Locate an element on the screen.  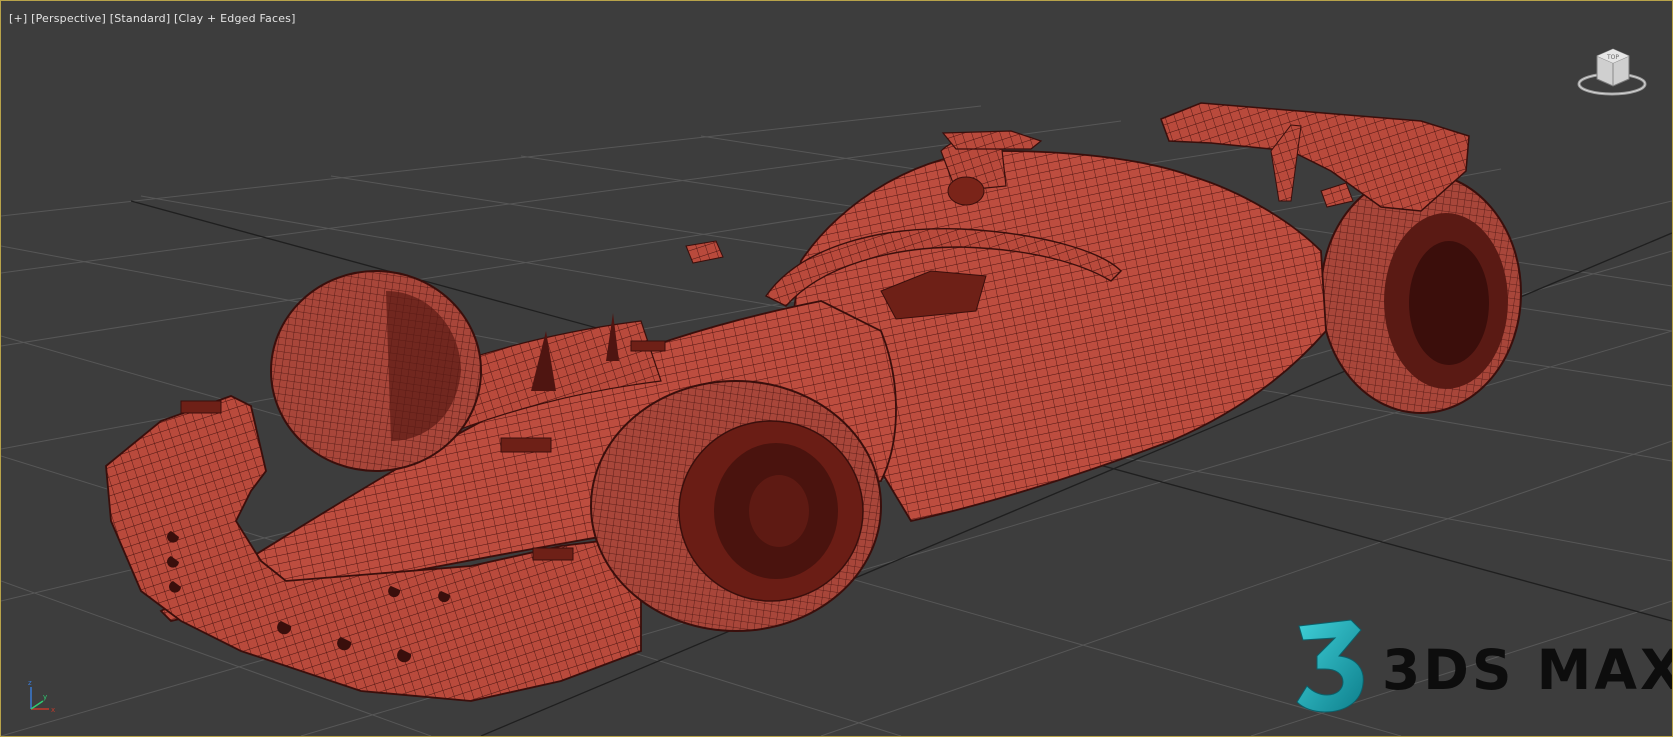
axis-tripod-icon: x y z is located at coordinates (41, 696).